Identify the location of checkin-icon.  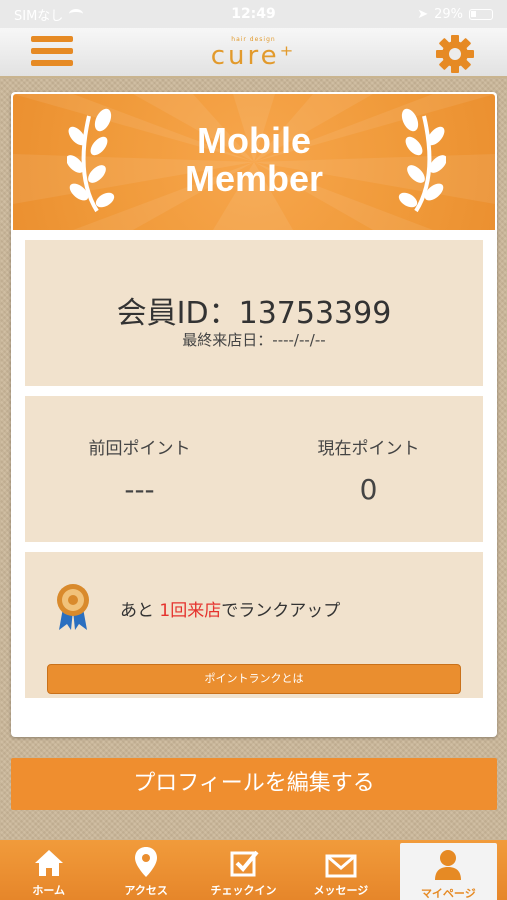
(244, 863).